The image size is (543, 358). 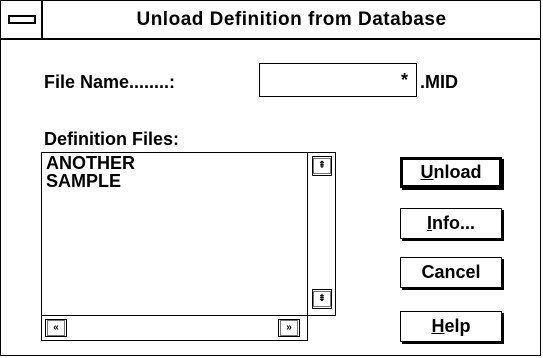 I want to click on definition-files-label: Definition Files:, so click(x=111, y=139).